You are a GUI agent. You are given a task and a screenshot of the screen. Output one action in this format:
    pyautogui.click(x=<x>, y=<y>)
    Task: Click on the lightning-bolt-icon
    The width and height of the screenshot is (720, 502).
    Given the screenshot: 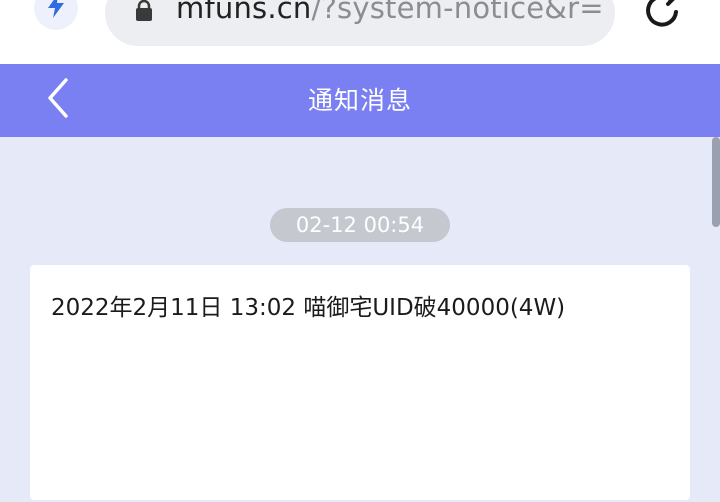 What is the action you would take?
    pyautogui.click(x=56, y=11)
    